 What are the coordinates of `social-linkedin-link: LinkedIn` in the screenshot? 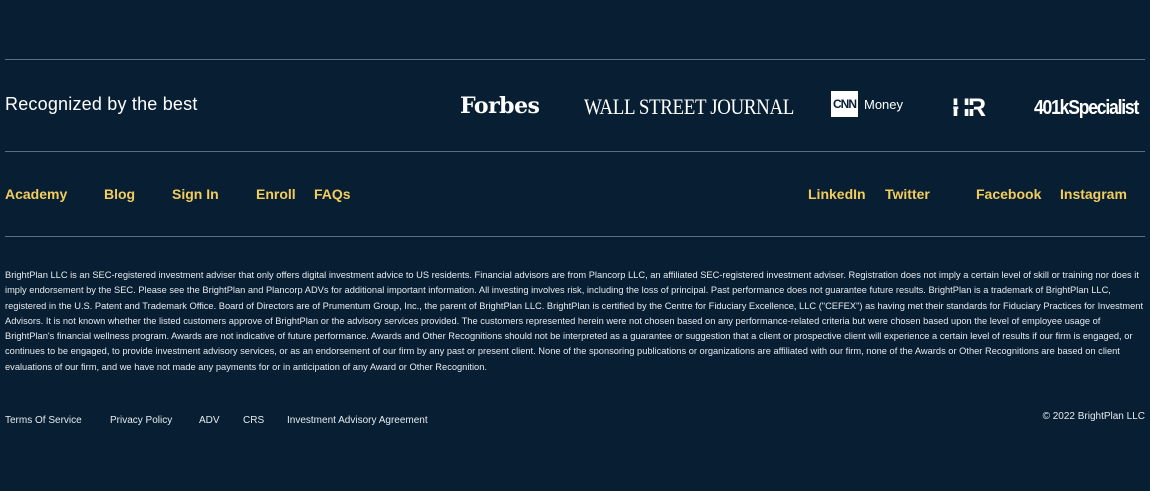 It's located at (837, 194).